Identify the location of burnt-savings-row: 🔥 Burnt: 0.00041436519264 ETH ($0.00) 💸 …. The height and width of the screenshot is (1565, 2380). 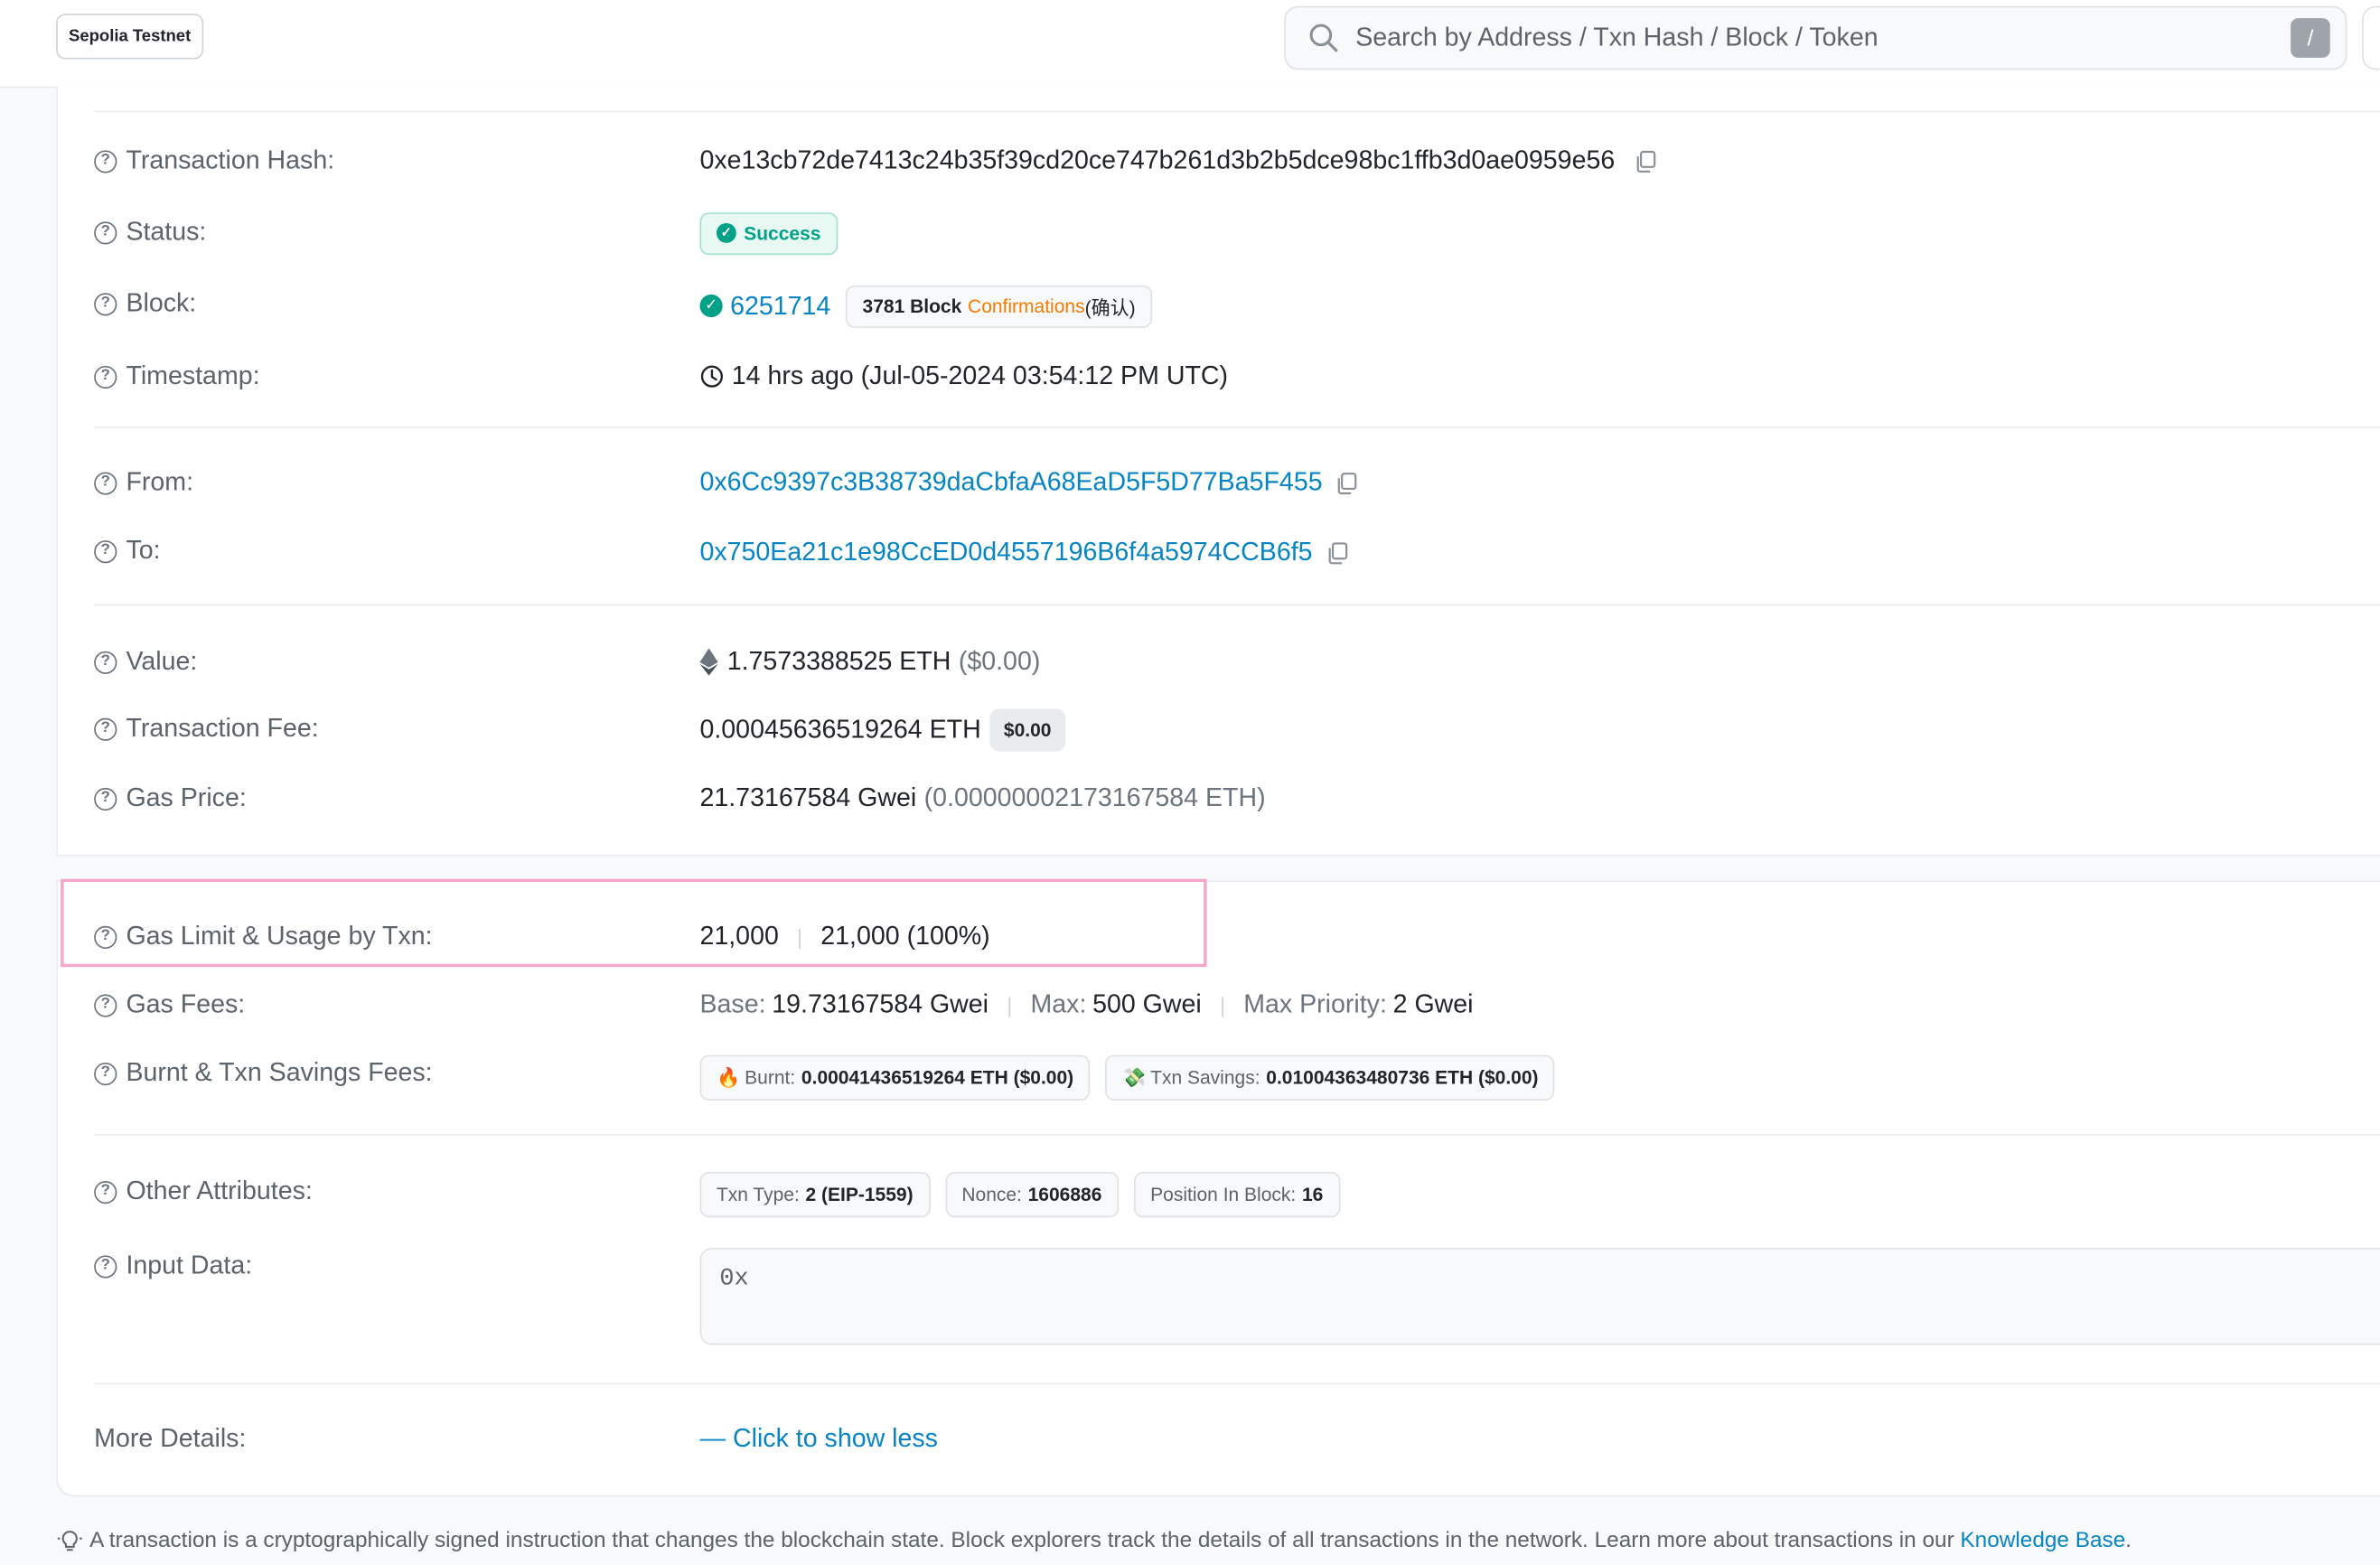
(1134, 1077).